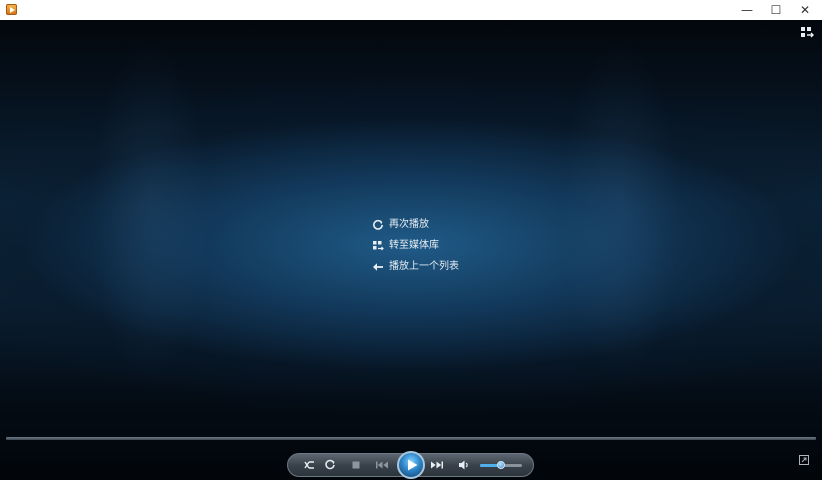 Image resolution: width=822 pixels, height=480 pixels. I want to click on volume-thumb, so click(501, 465).